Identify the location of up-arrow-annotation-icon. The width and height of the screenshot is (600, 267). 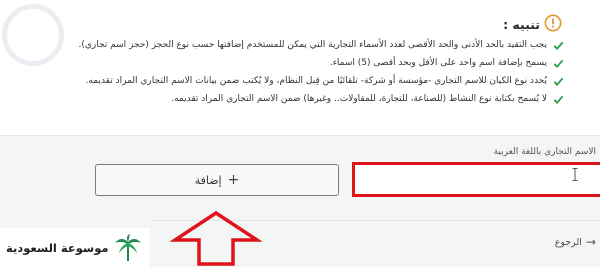
(216, 238).